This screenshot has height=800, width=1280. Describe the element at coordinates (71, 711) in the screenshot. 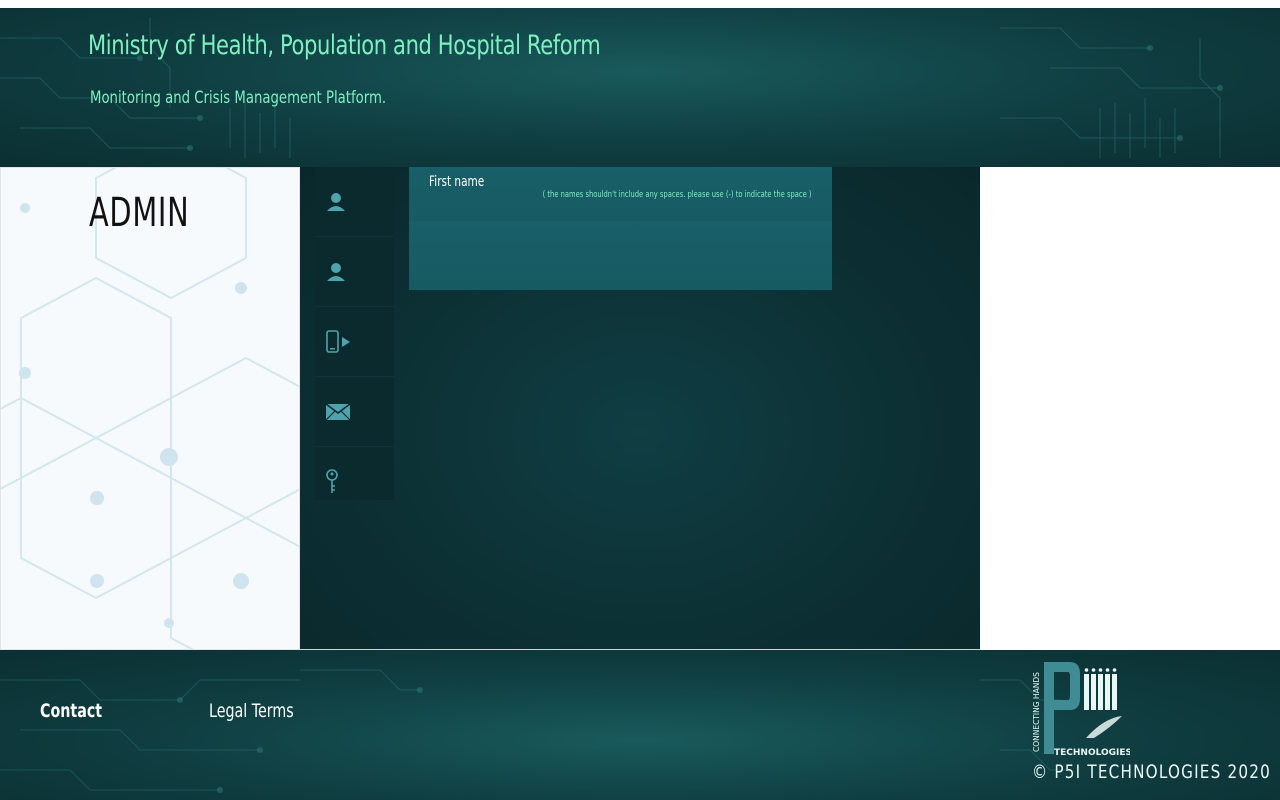

I see `contact-link: Contact` at that location.